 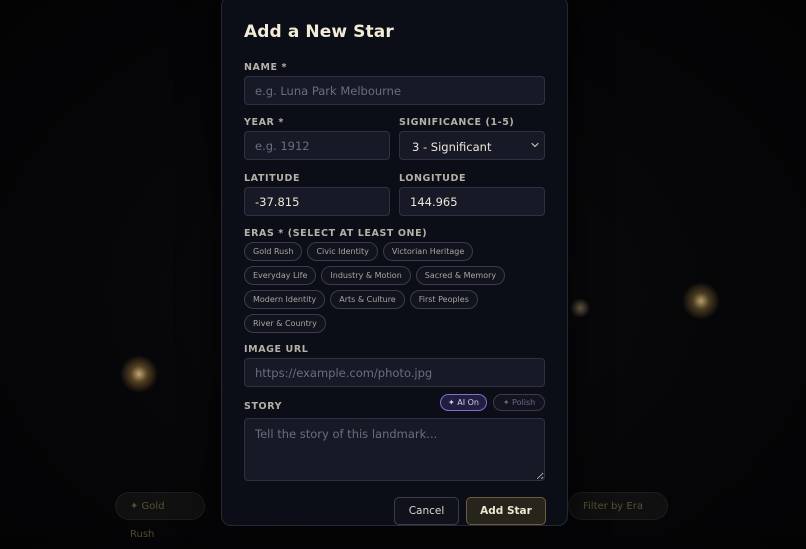 What do you see at coordinates (272, 178) in the screenshot?
I see `latitude-label: LATITUDE` at bounding box center [272, 178].